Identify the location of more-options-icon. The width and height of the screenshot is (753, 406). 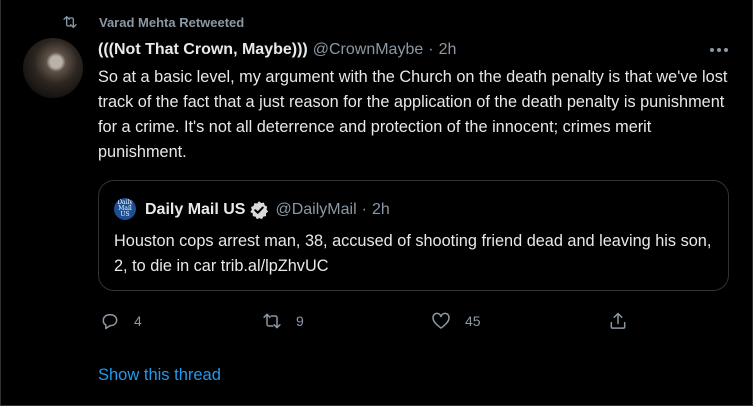
(719, 50).